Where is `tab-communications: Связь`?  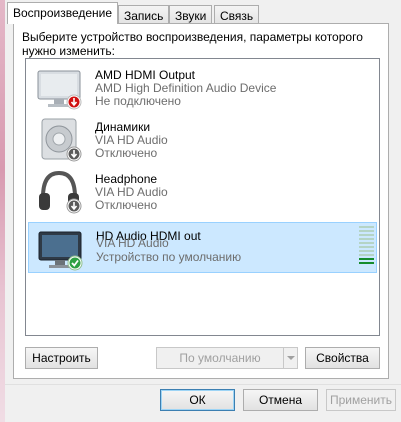 tab-communications: Связь is located at coordinates (237, 14).